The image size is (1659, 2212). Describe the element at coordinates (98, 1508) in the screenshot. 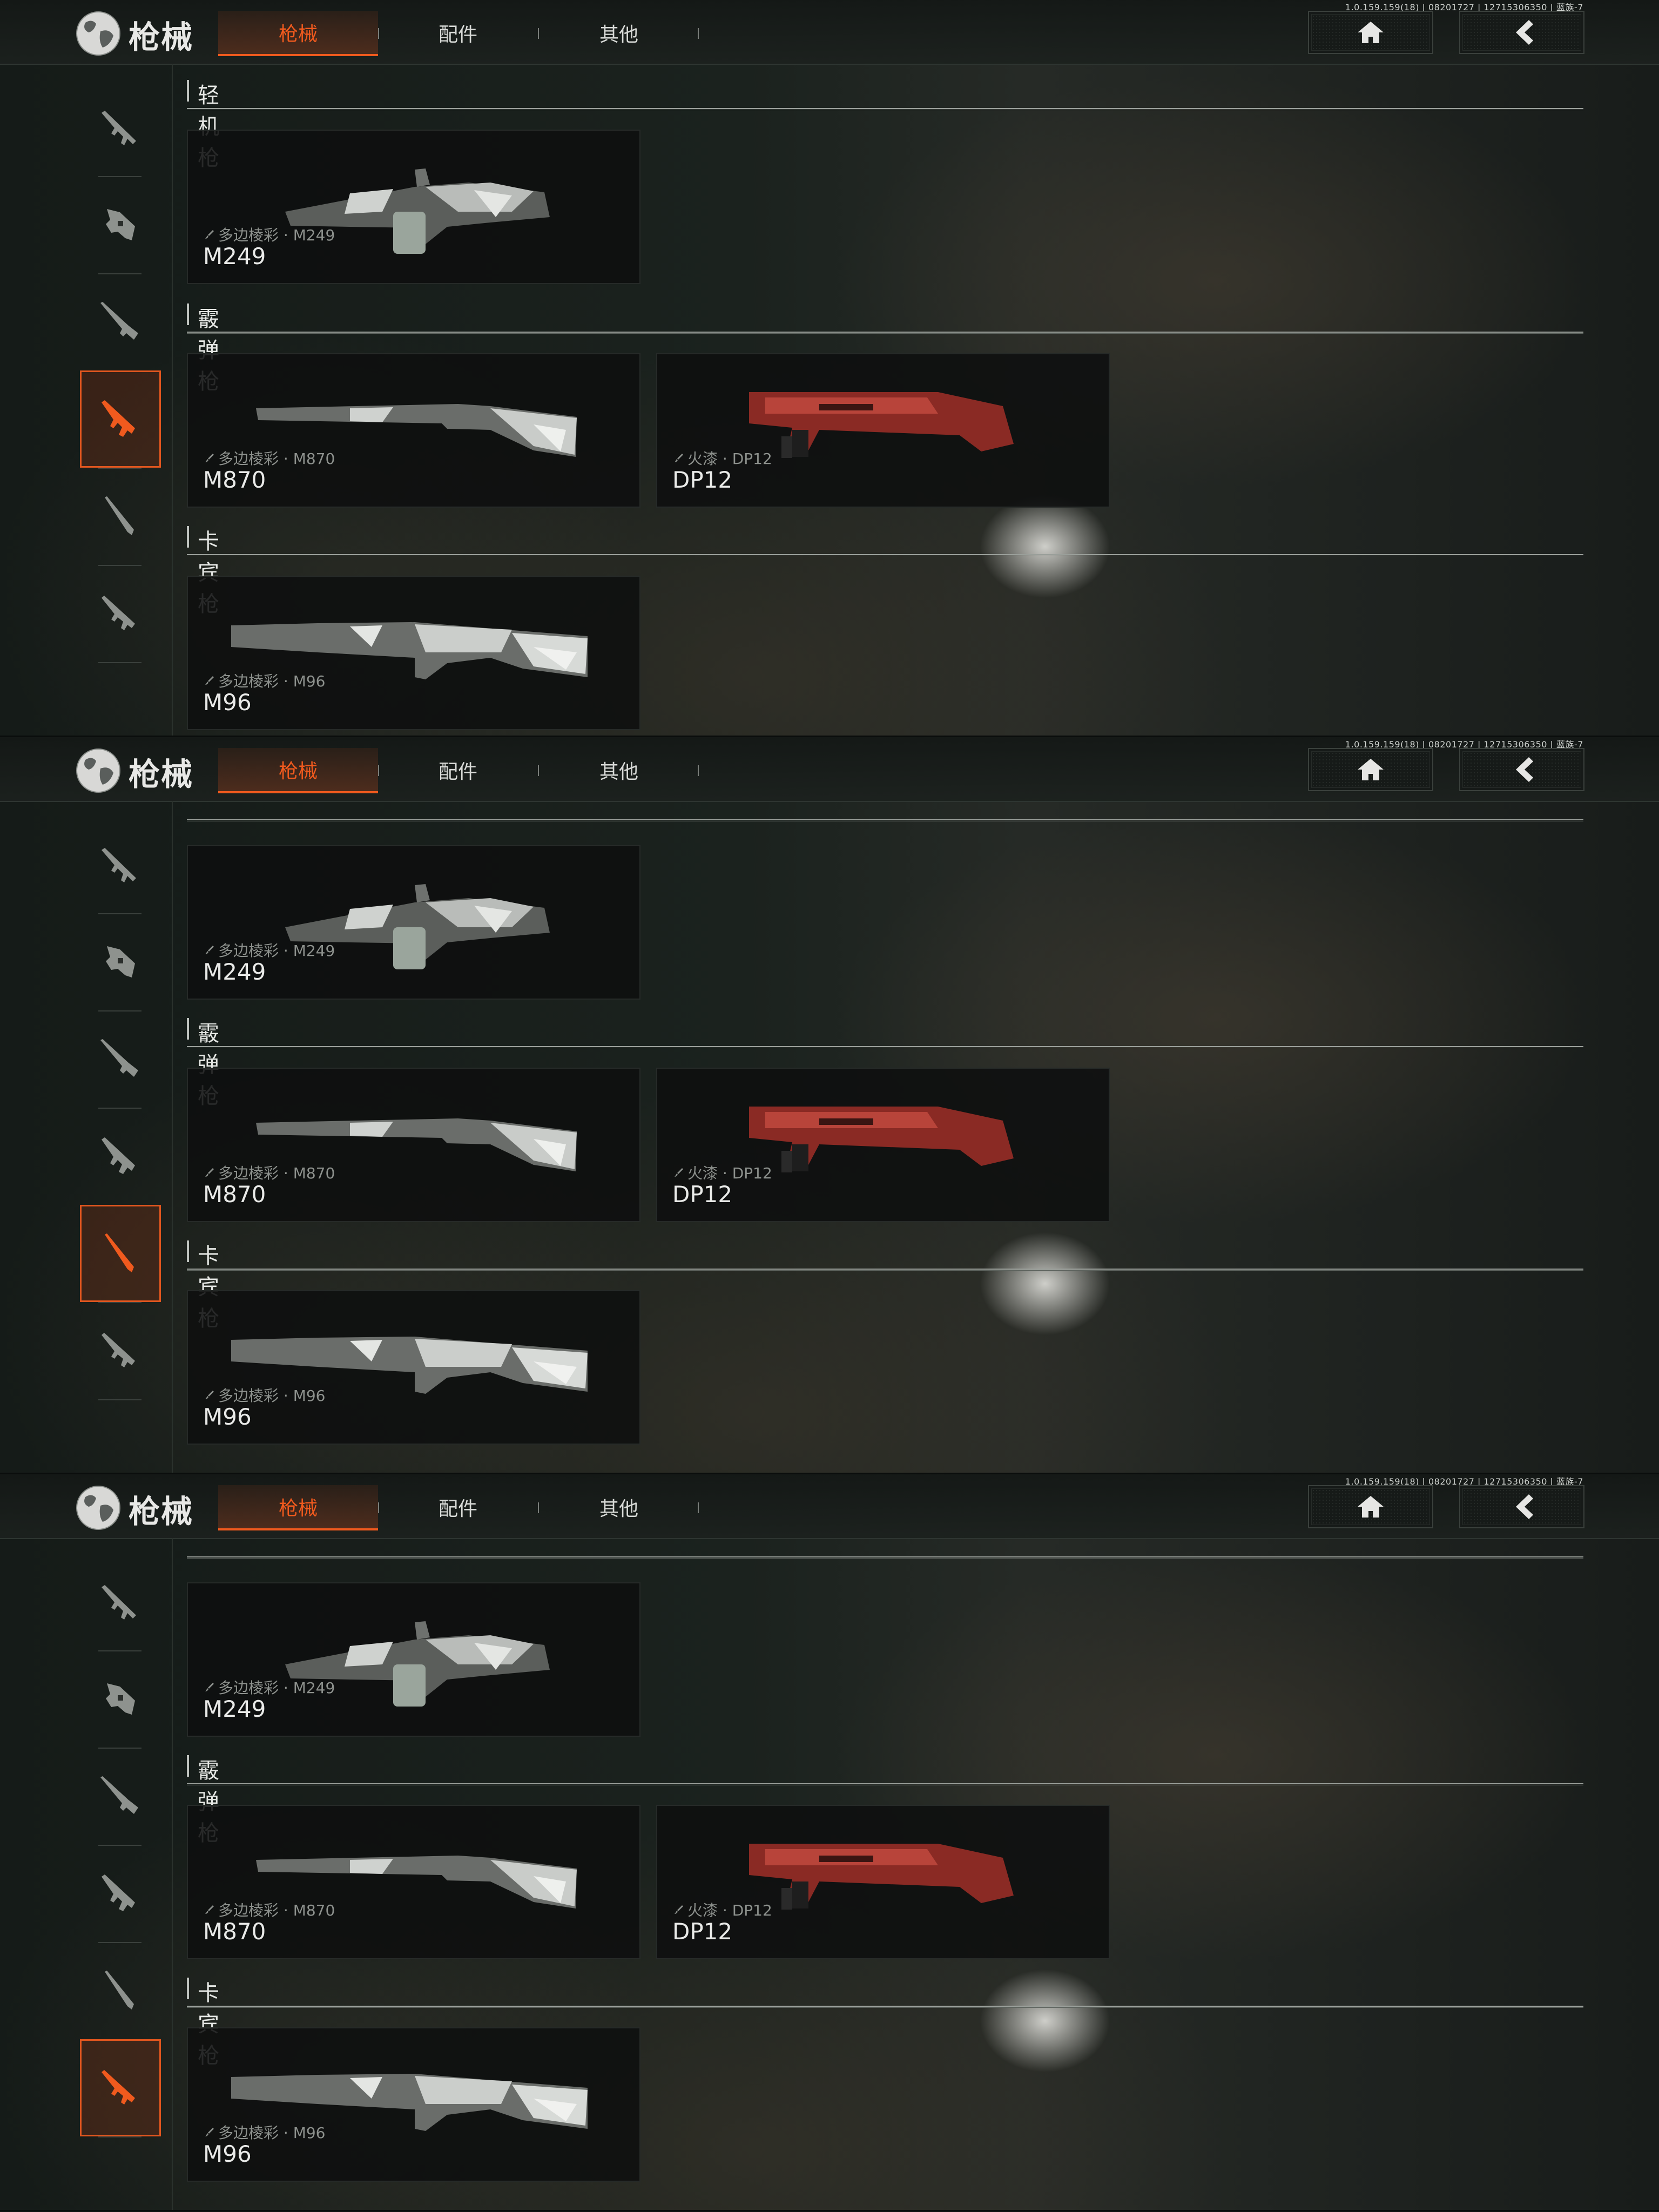

I see `globe-icon` at that location.